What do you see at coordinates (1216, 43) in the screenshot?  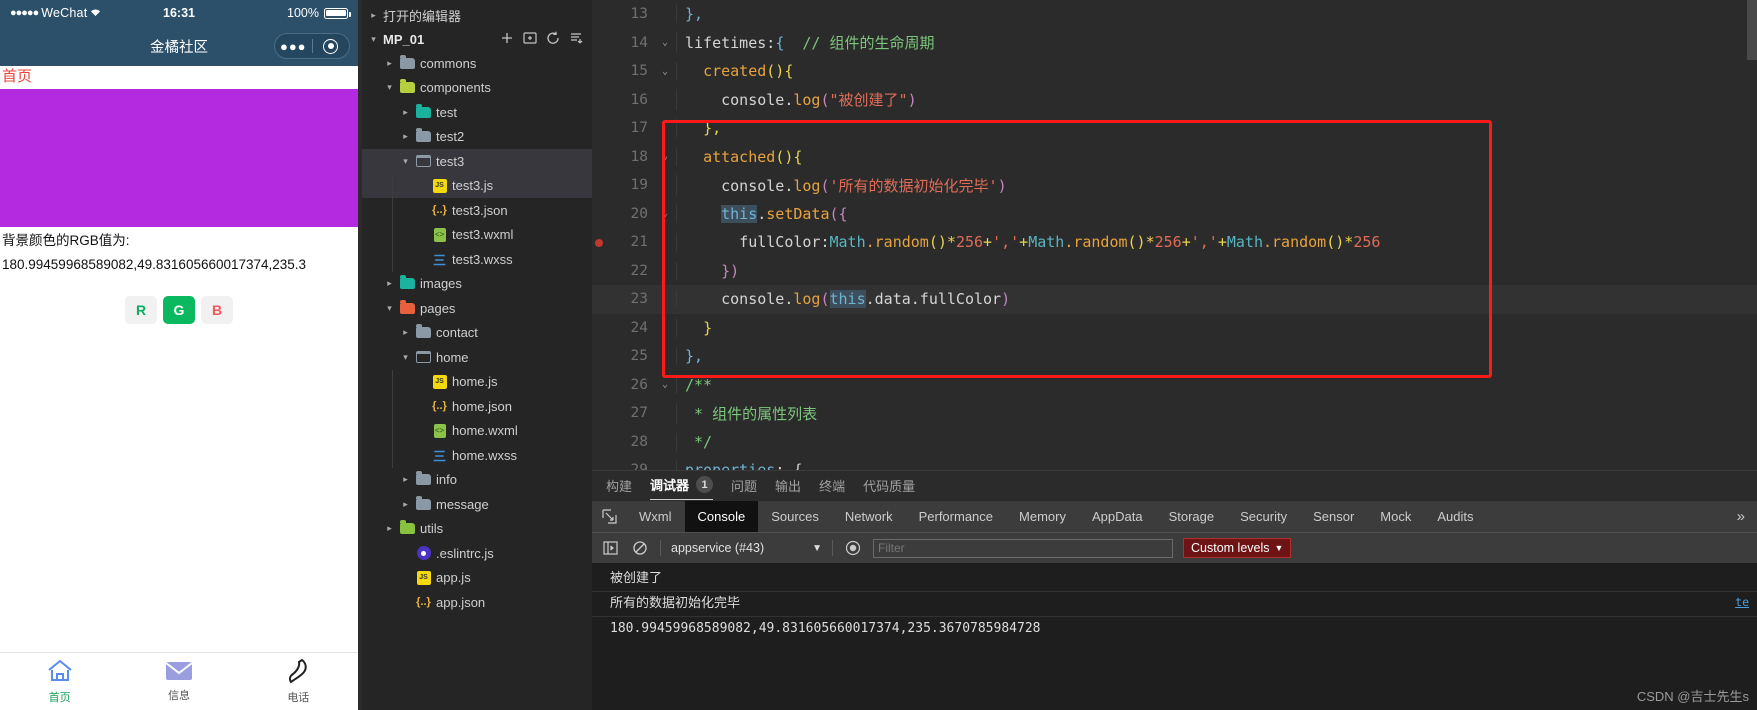 I see `code-text: lifetimes:{ // 组件的生命周期` at bounding box center [1216, 43].